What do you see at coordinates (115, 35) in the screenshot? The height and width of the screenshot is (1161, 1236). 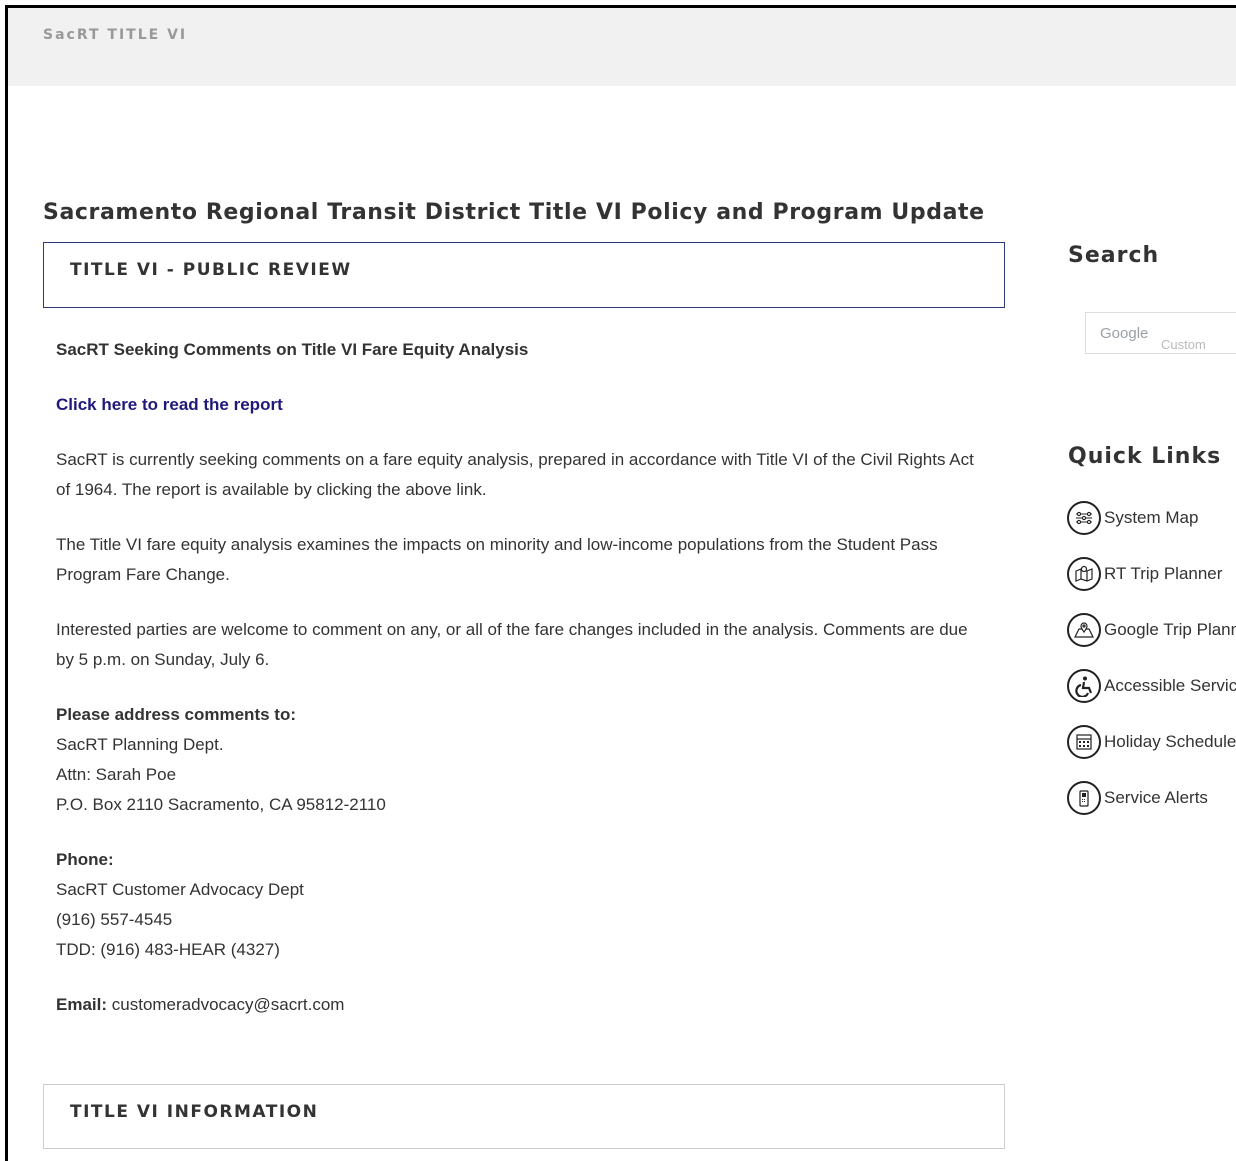 I see `site-brand: SacRT TITLE VI` at bounding box center [115, 35].